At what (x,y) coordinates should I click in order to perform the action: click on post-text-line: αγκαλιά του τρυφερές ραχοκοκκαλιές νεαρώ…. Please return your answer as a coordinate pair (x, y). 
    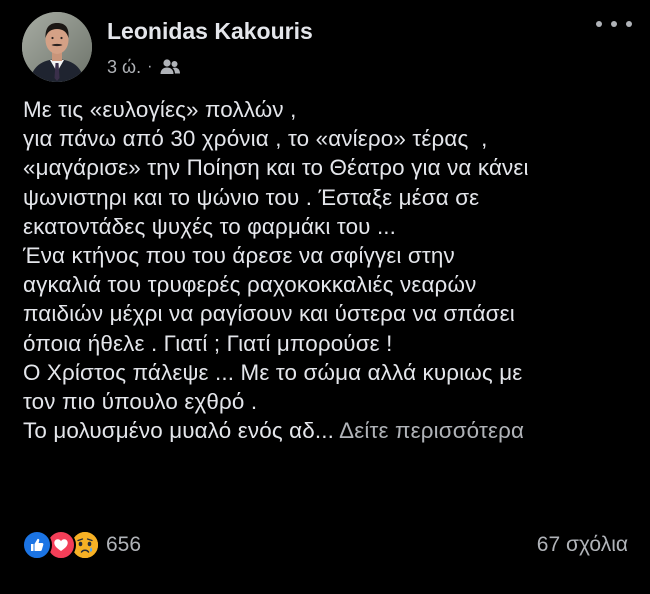
    Looking at the image, I should click on (250, 285).